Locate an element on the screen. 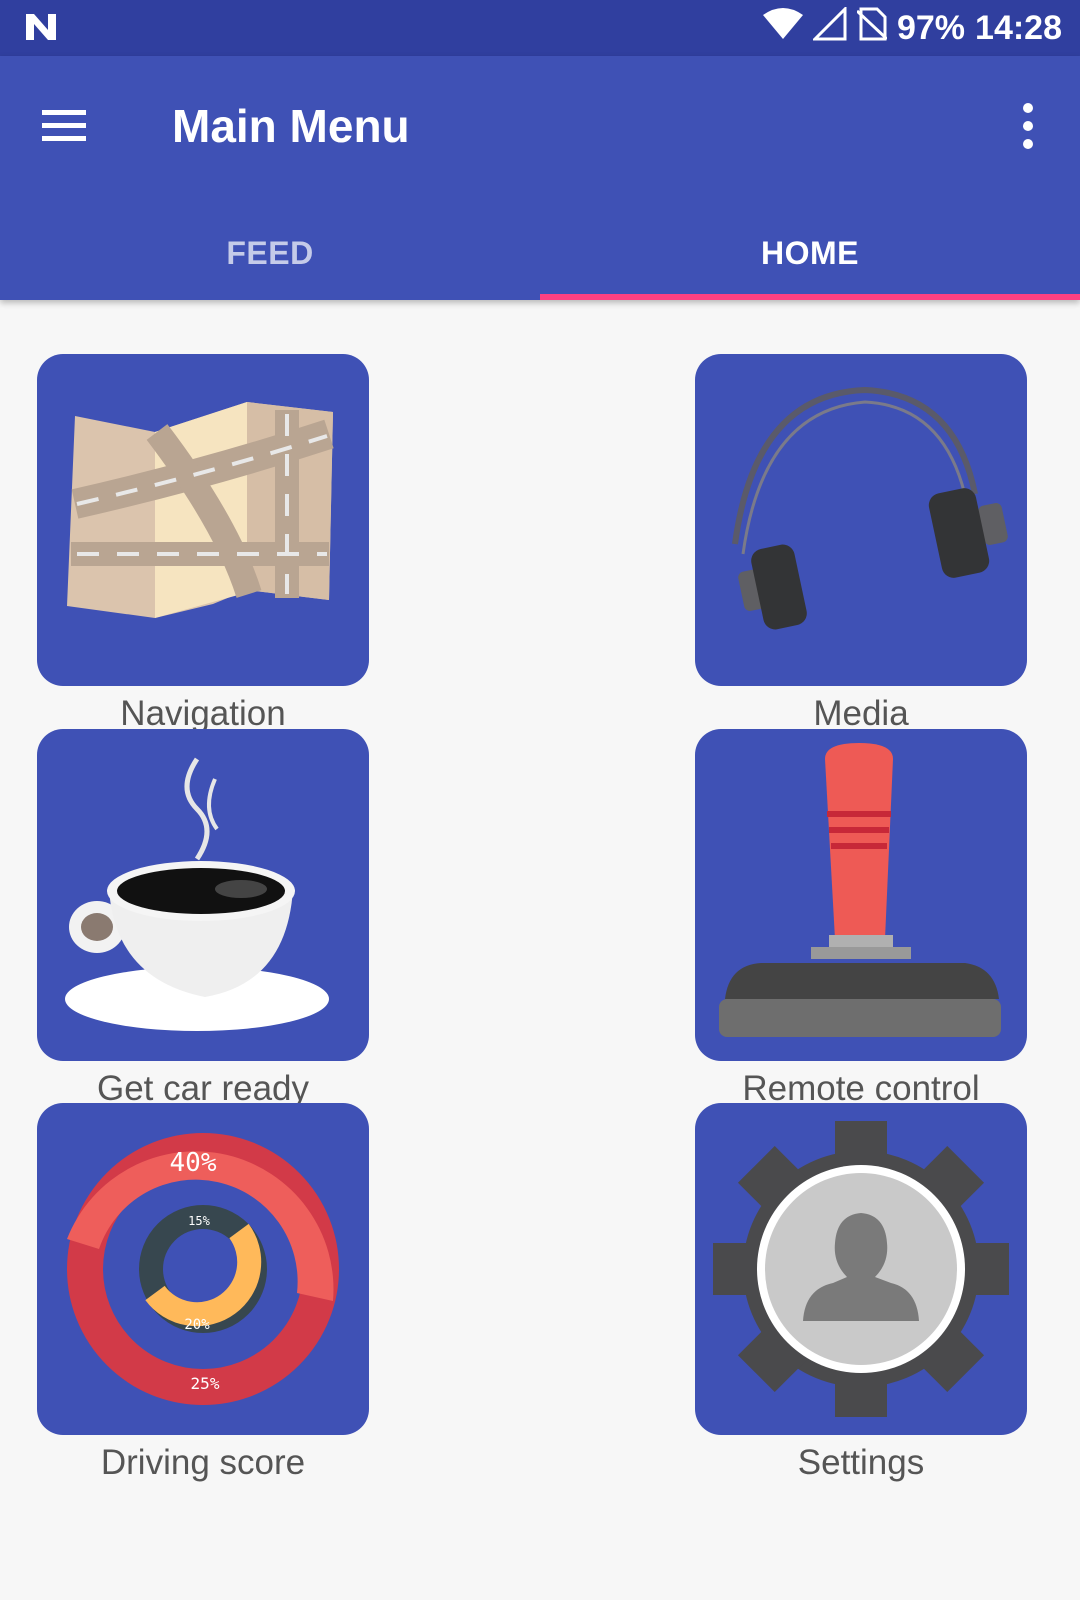 This screenshot has width=1080, height=1600. get-car-ready-card is located at coordinates (203, 895).